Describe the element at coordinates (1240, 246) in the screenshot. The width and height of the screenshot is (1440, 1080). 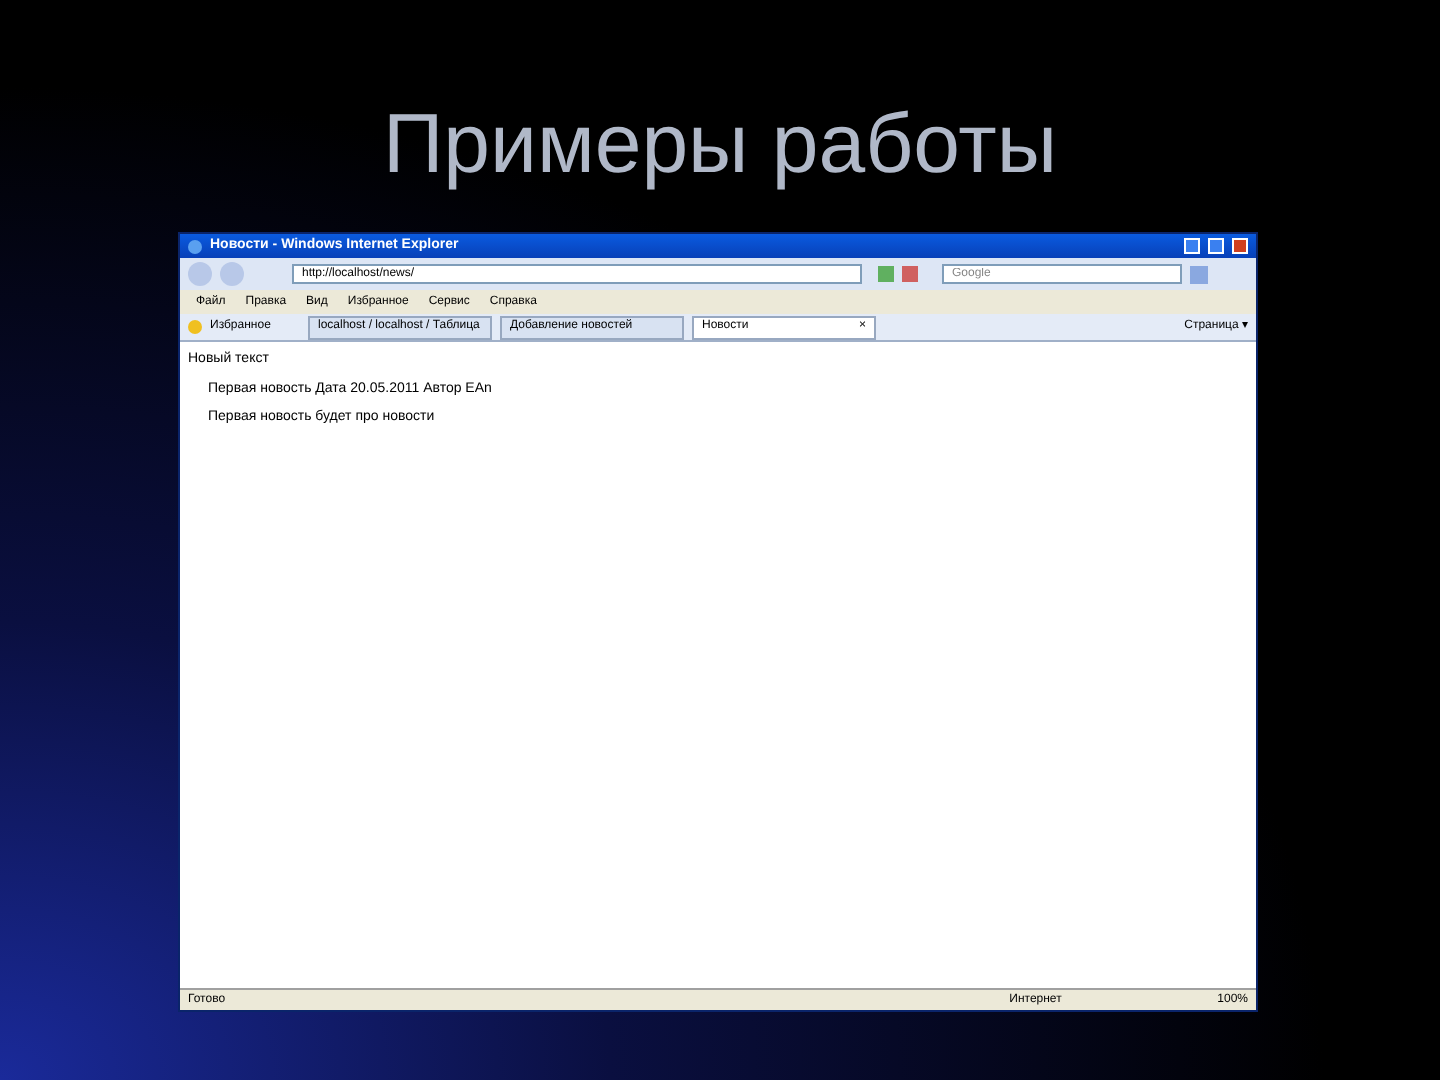
I see `close-button` at that location.